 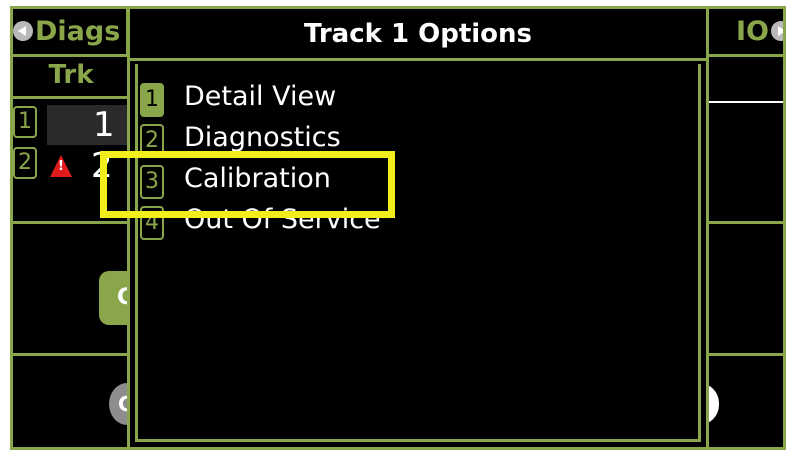 I want to click on trk-column-header: Trk, so click(x=71, y=78).